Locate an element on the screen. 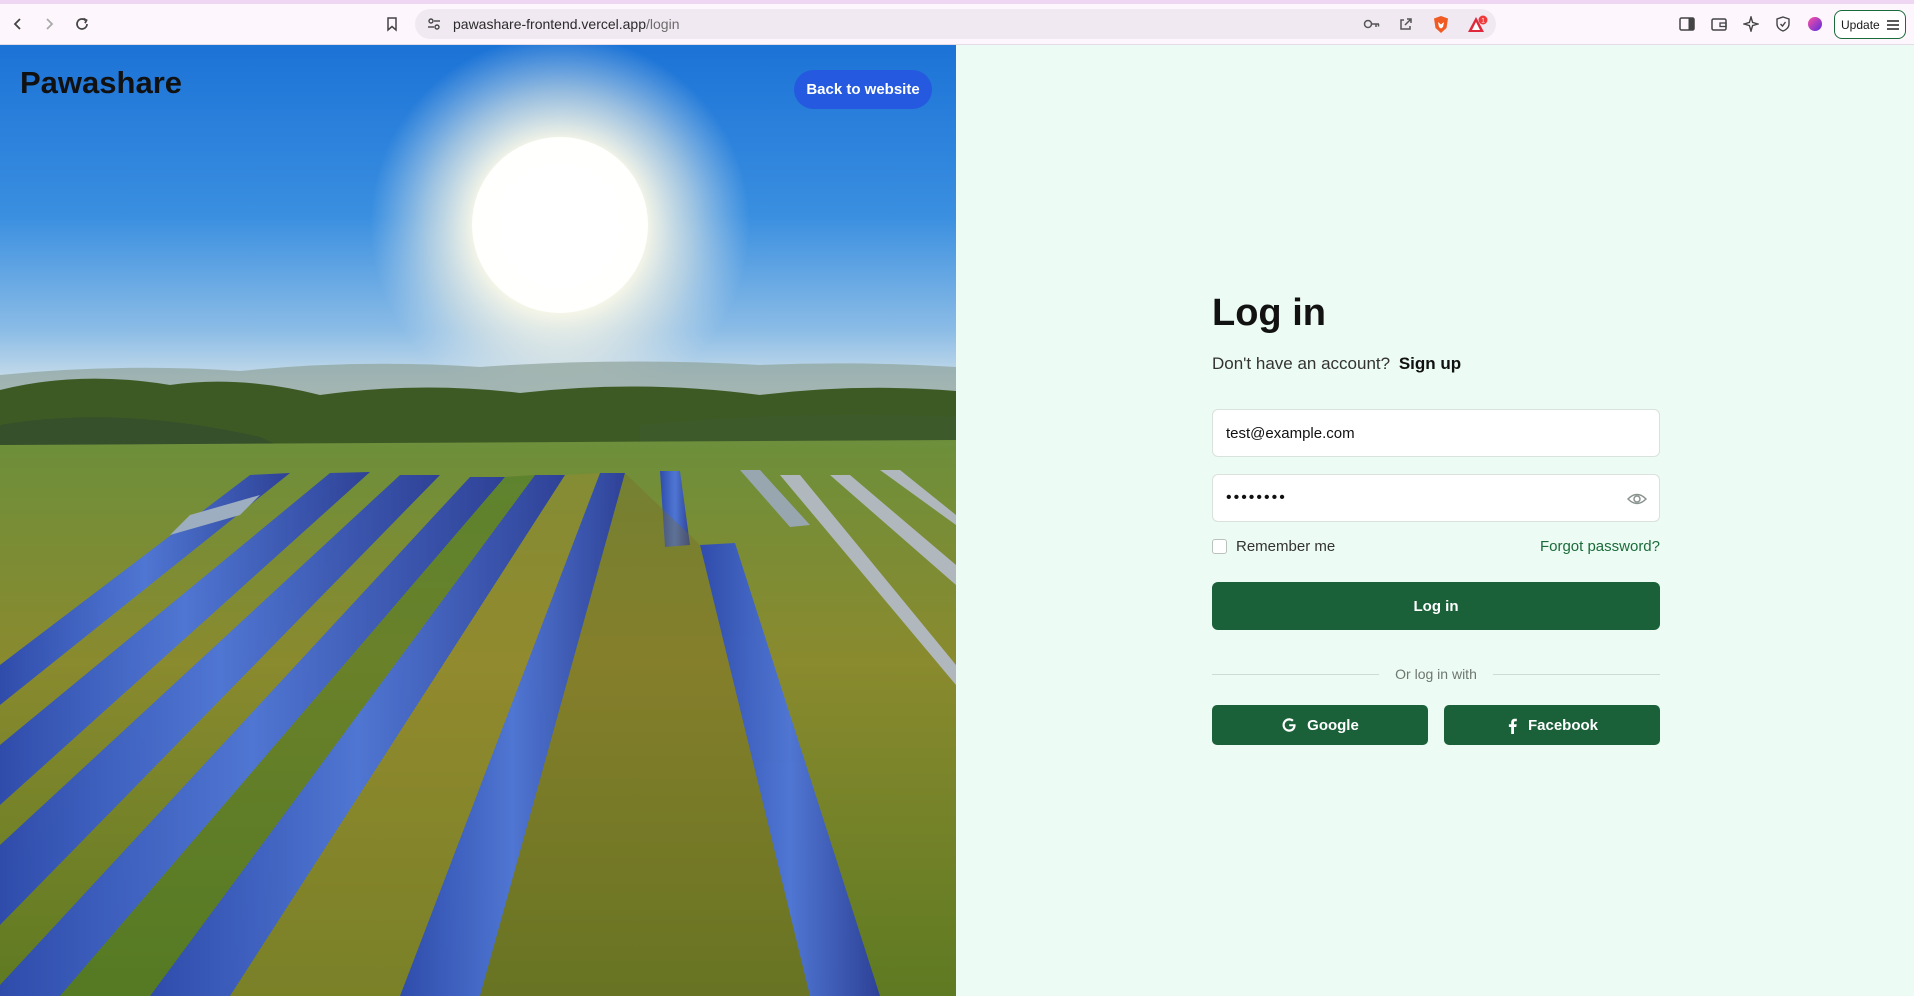 This screenshot has width=1914, height=996. password-key-icon is located at coordinates (1372, 26).